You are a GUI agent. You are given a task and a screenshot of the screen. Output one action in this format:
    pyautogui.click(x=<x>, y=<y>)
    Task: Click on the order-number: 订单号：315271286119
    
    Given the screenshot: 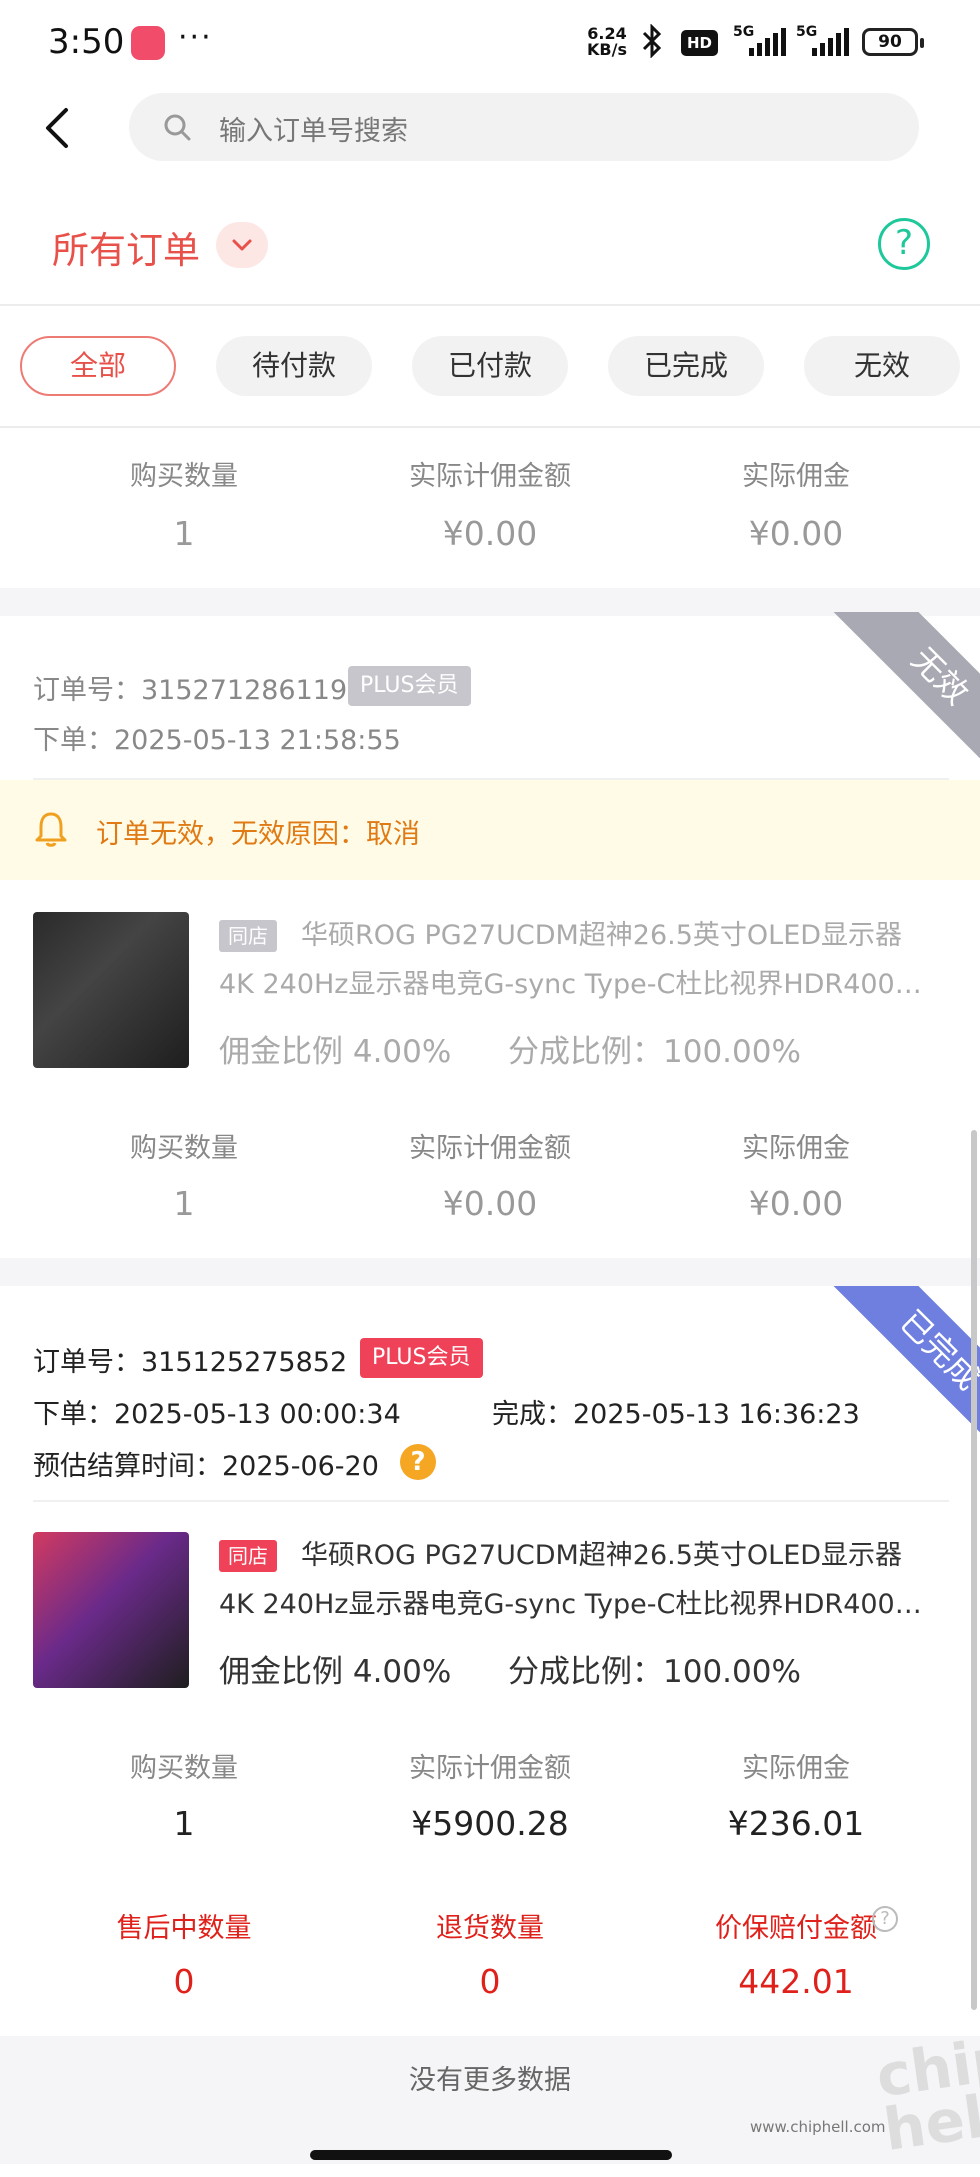 What is the action you would take?
    pyautogui.click(x=190, y=690)
    